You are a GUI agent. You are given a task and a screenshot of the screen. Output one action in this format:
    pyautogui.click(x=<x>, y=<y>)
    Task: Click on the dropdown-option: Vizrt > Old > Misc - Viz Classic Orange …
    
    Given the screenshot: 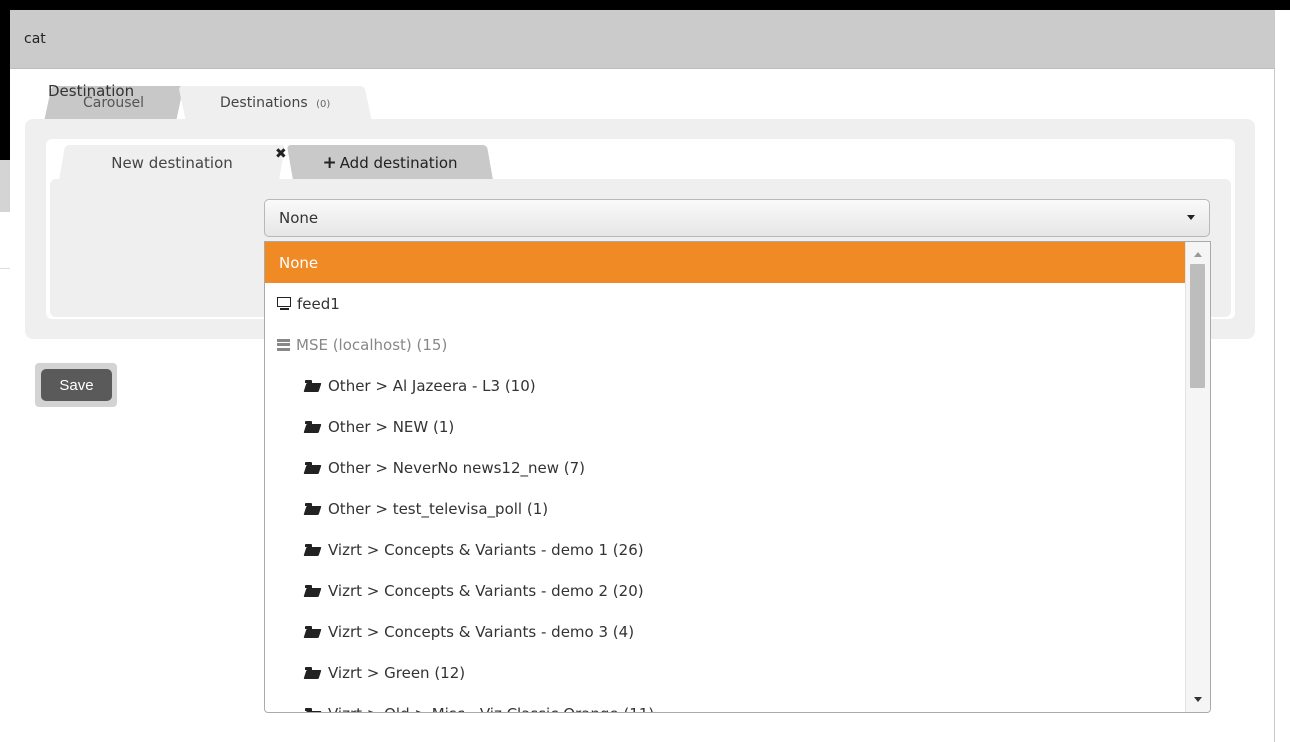 What is the action you would take?
    pyautogui.click(x=725, y=703)
    